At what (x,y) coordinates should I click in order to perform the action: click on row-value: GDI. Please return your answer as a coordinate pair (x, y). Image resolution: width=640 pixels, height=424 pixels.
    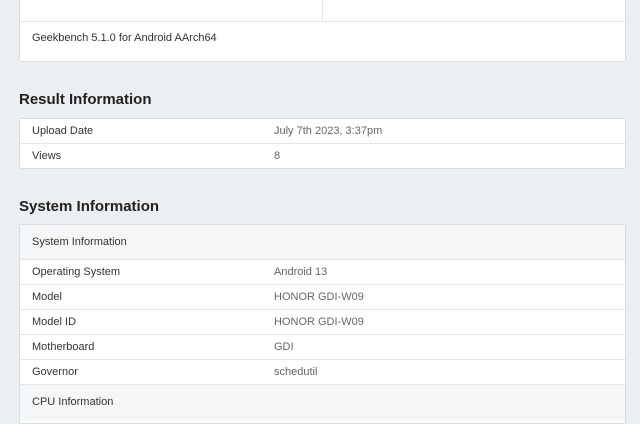
    Looking at the image, I should click on (284, 347).